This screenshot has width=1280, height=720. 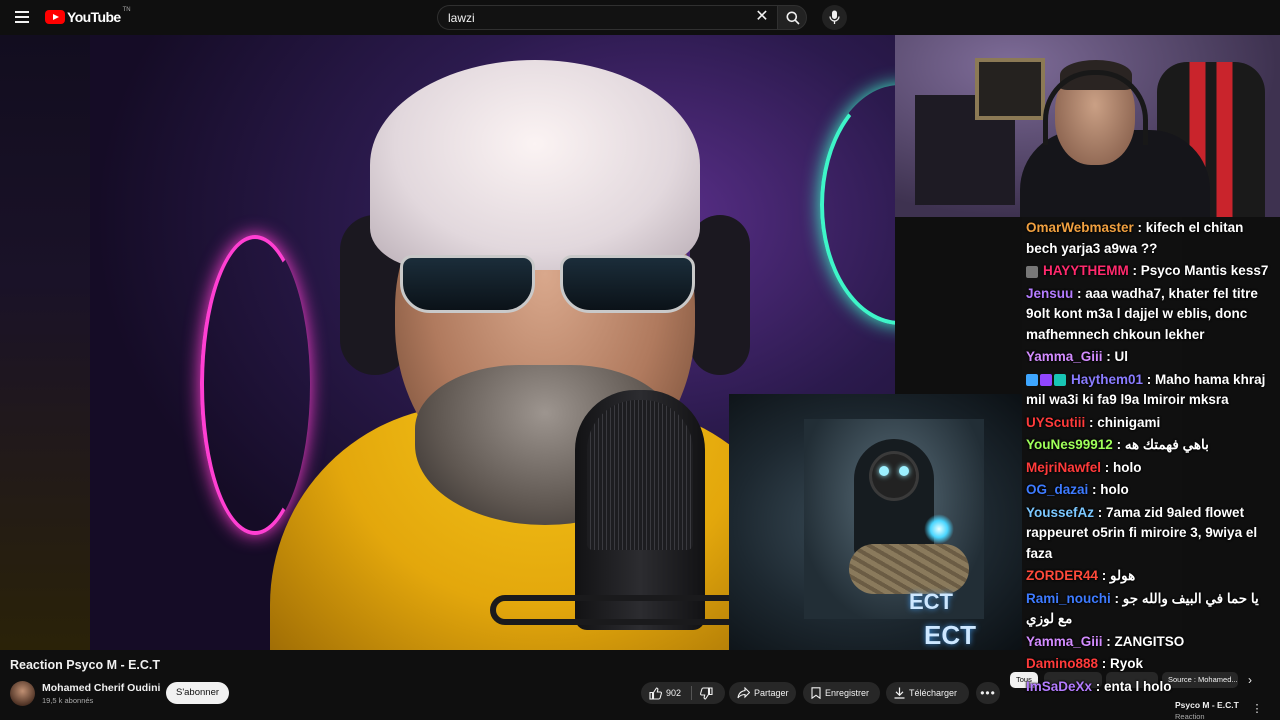 What do you see at coordinates (1127, 664) in the screenshot?
I see `chat-text: Ryok` at bounding box center [1127, 664].